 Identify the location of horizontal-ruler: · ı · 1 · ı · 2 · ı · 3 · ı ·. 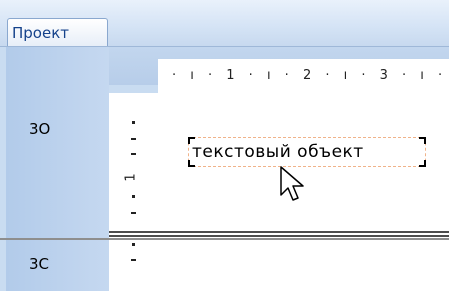
(303, 76).